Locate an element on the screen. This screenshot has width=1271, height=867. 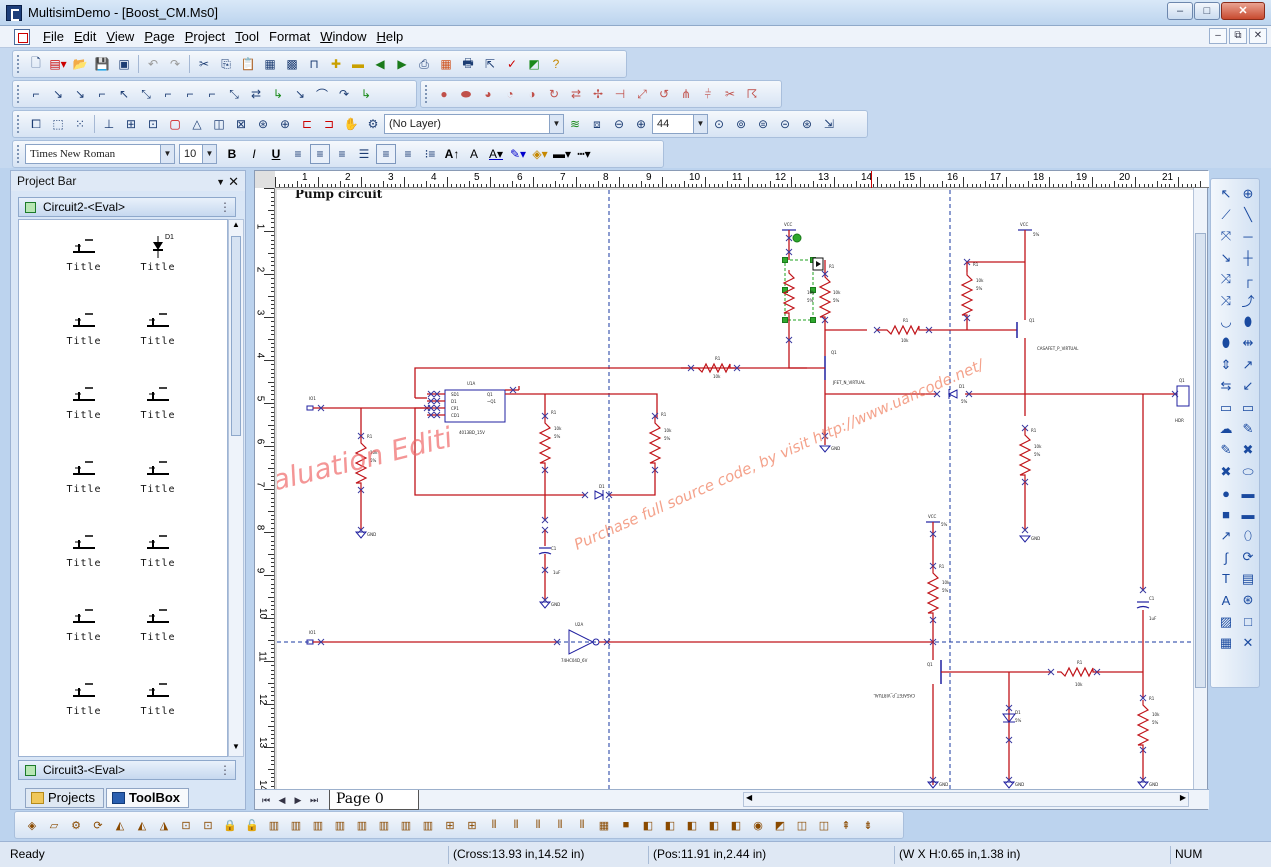
arrange-tool-11-icon: 🔓 is located at coordinates (252, 825).